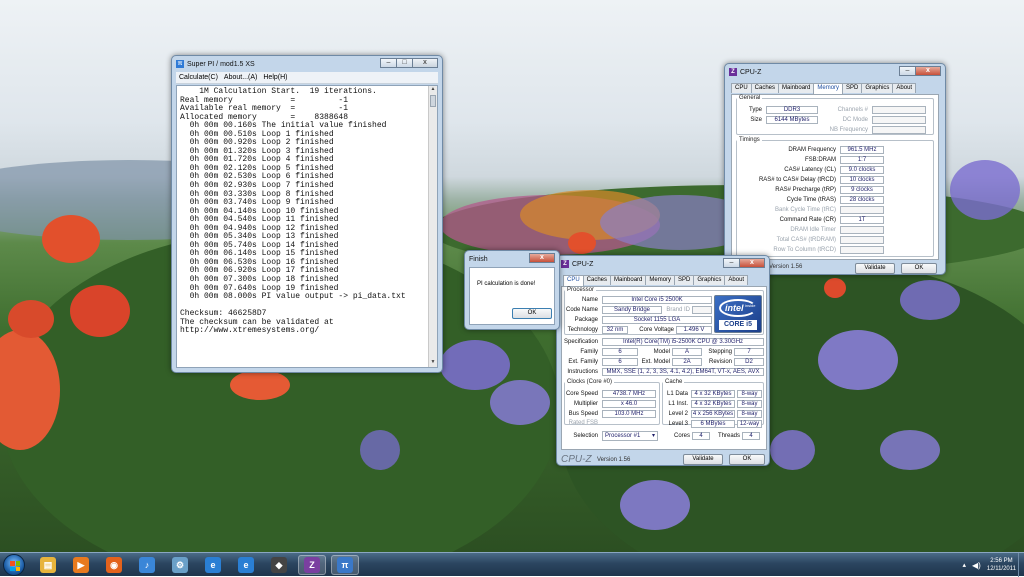 Image resolution: width=1024 pixels, height=577 pixels. I want to click on menu-about: About...(A), so click(240, 77).